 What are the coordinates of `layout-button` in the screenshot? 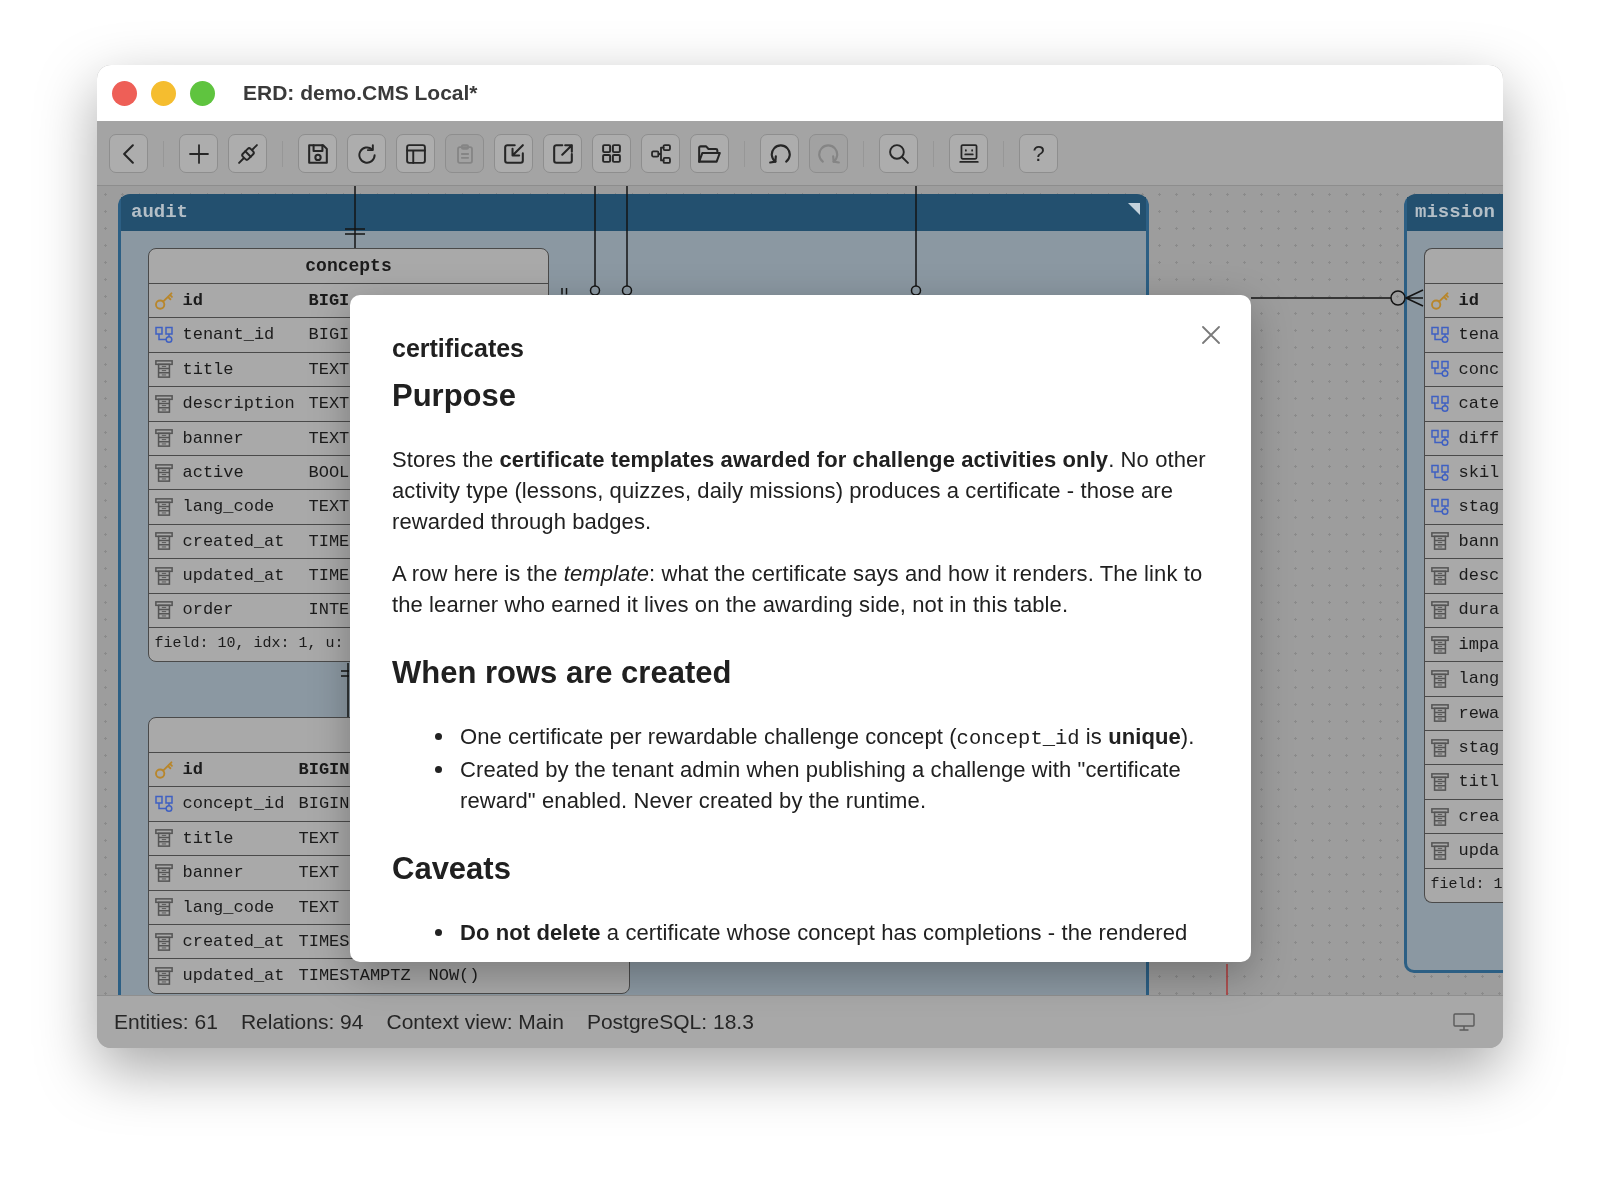 It's located at (415, 153).